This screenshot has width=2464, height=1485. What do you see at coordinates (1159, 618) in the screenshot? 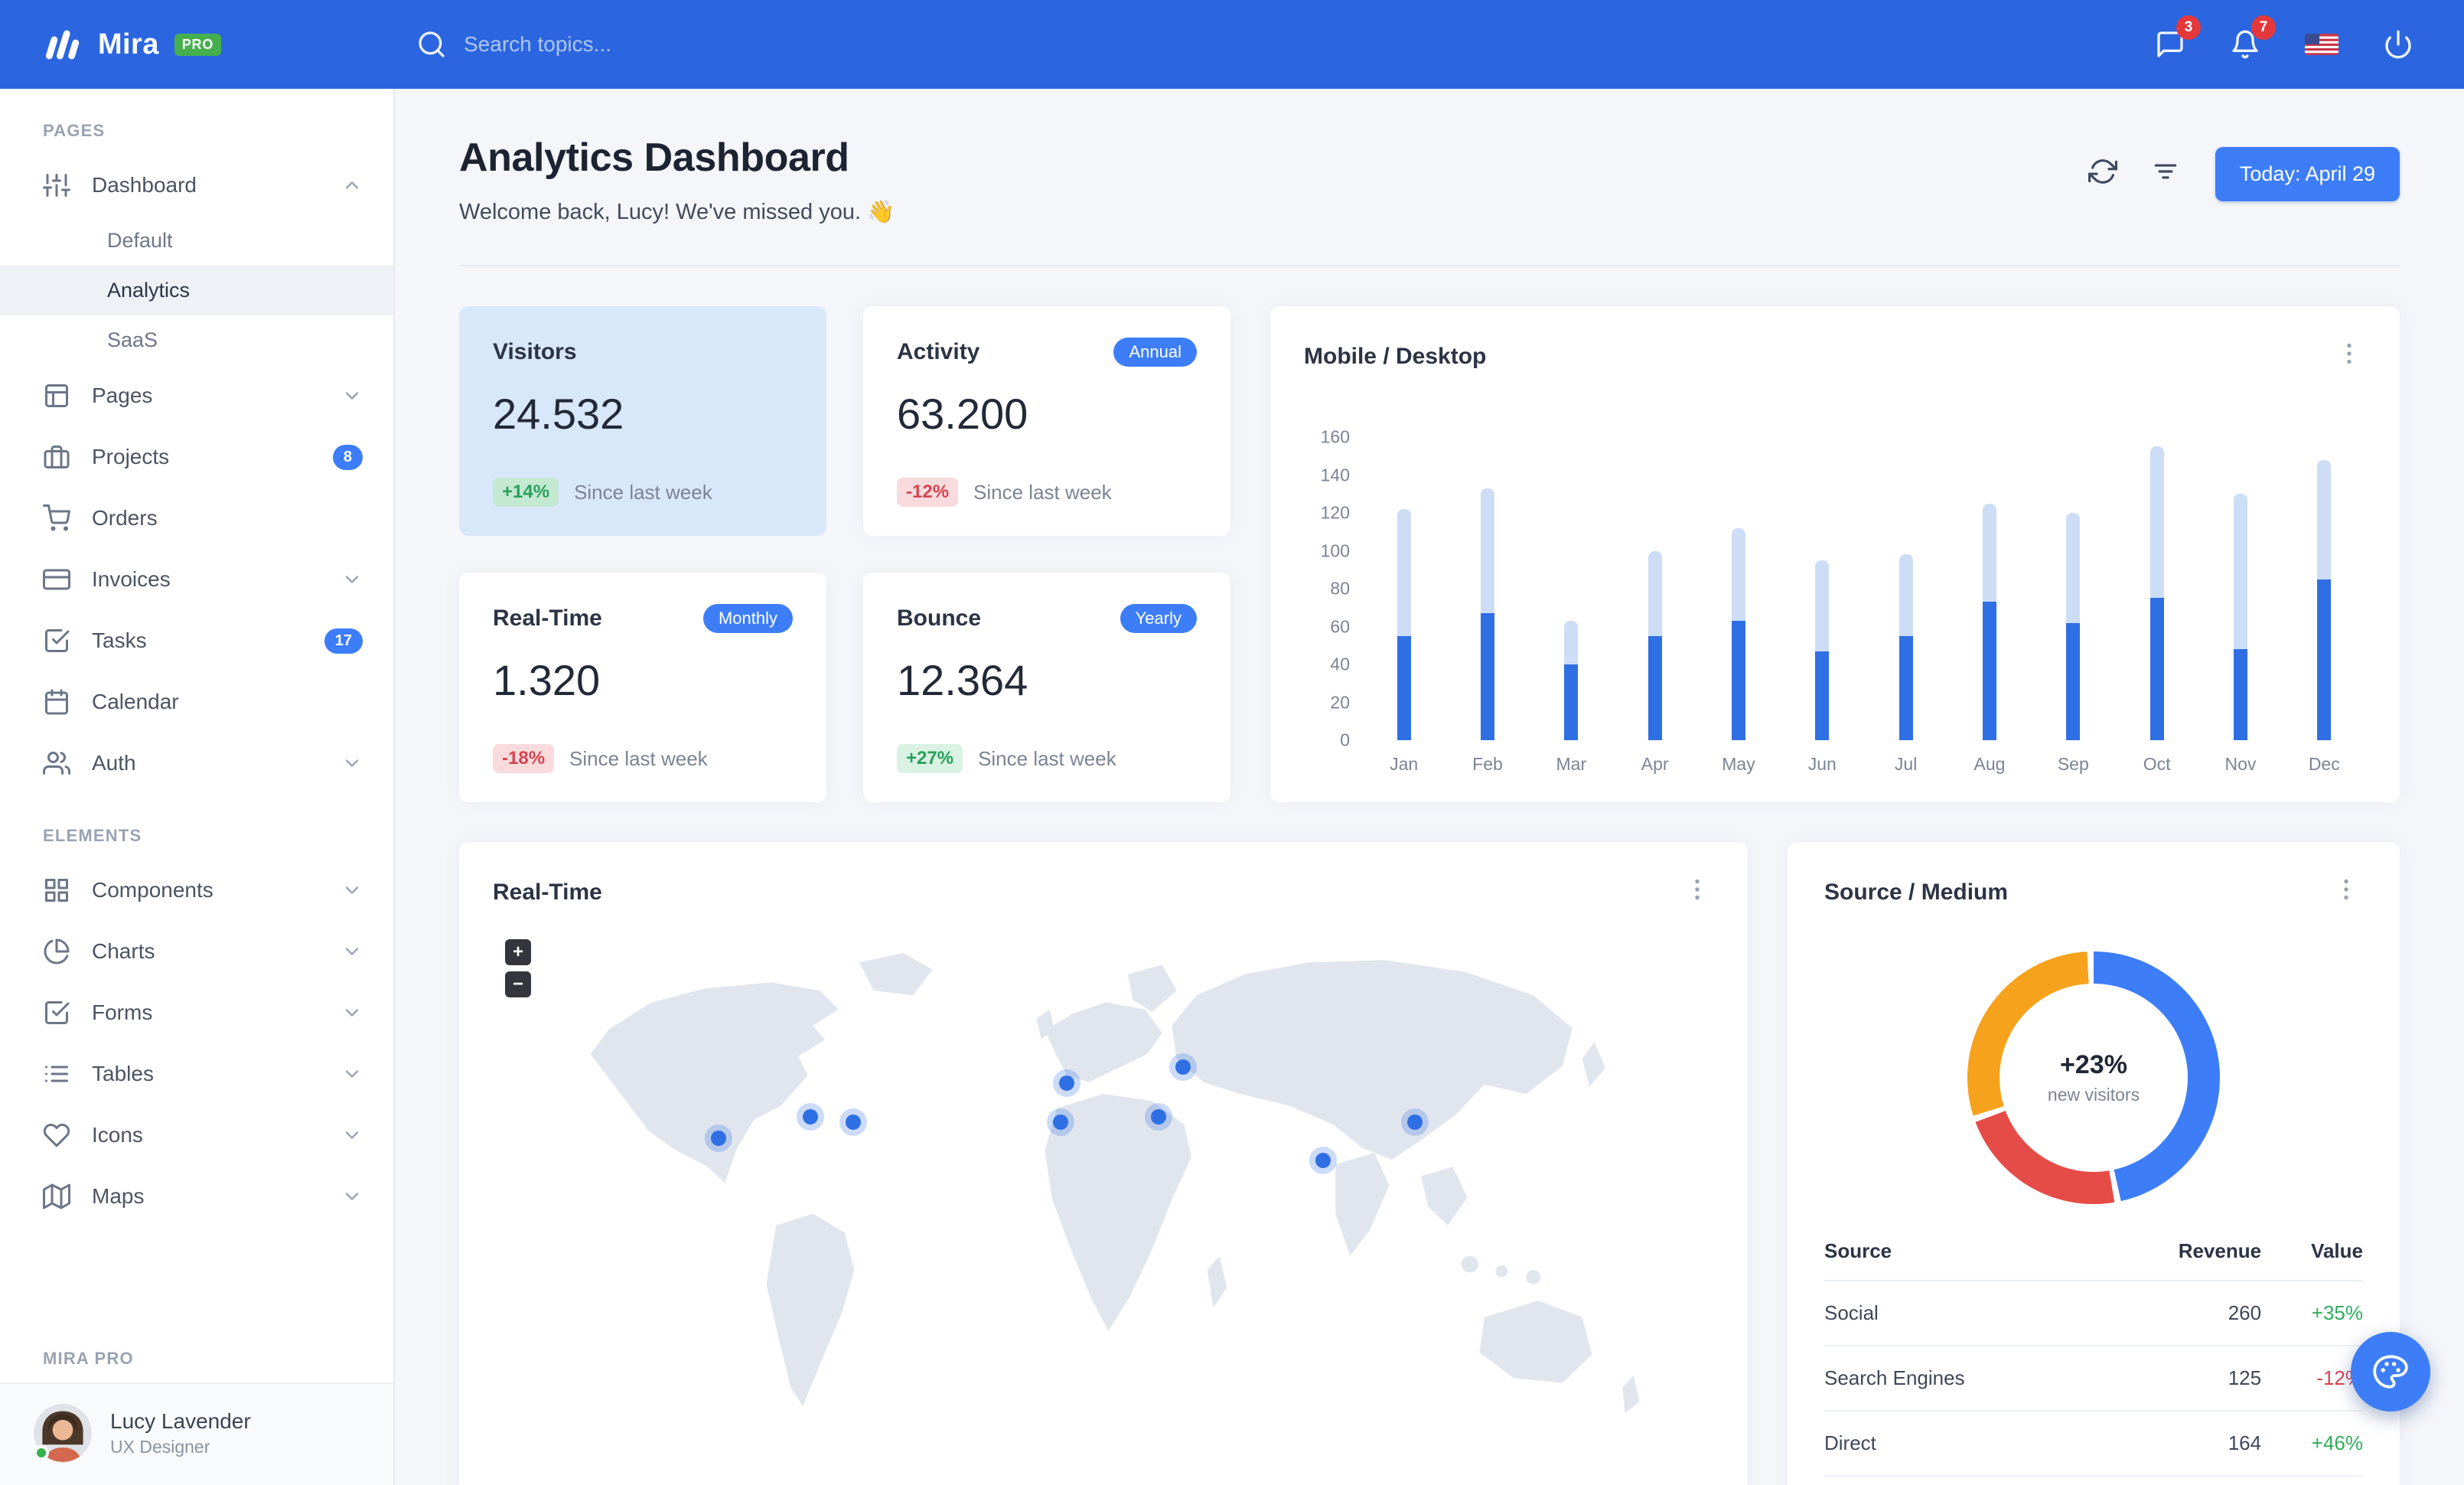
I see `period-badge: Yearly` at bounding box center [1159, 618].